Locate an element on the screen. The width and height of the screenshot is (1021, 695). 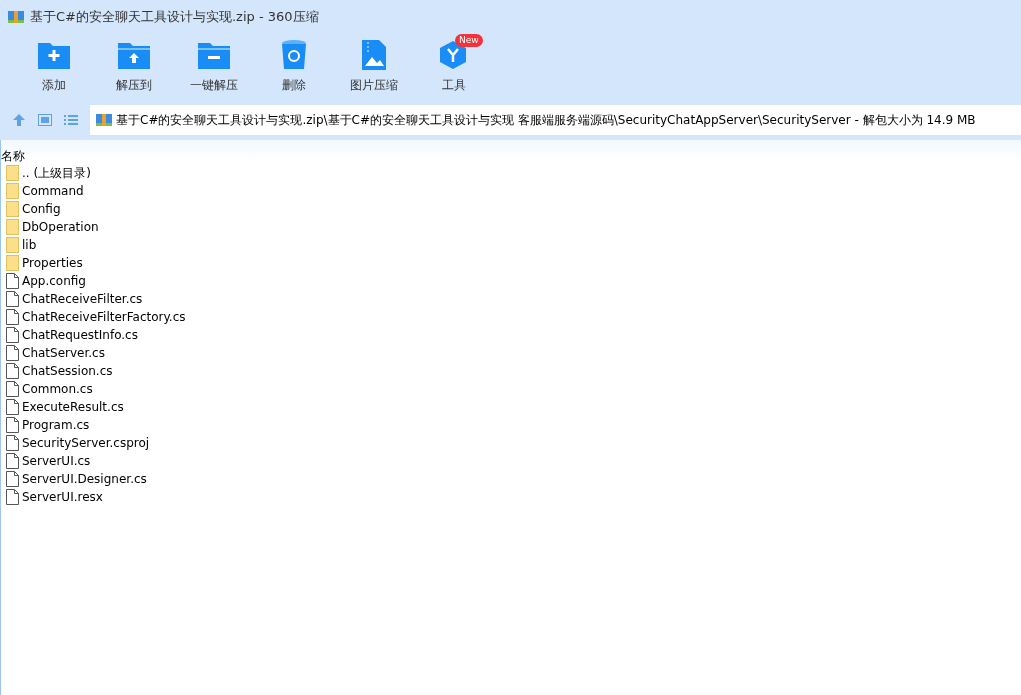
toolbar-button: 解压到 is located at coordinates (134, 67).